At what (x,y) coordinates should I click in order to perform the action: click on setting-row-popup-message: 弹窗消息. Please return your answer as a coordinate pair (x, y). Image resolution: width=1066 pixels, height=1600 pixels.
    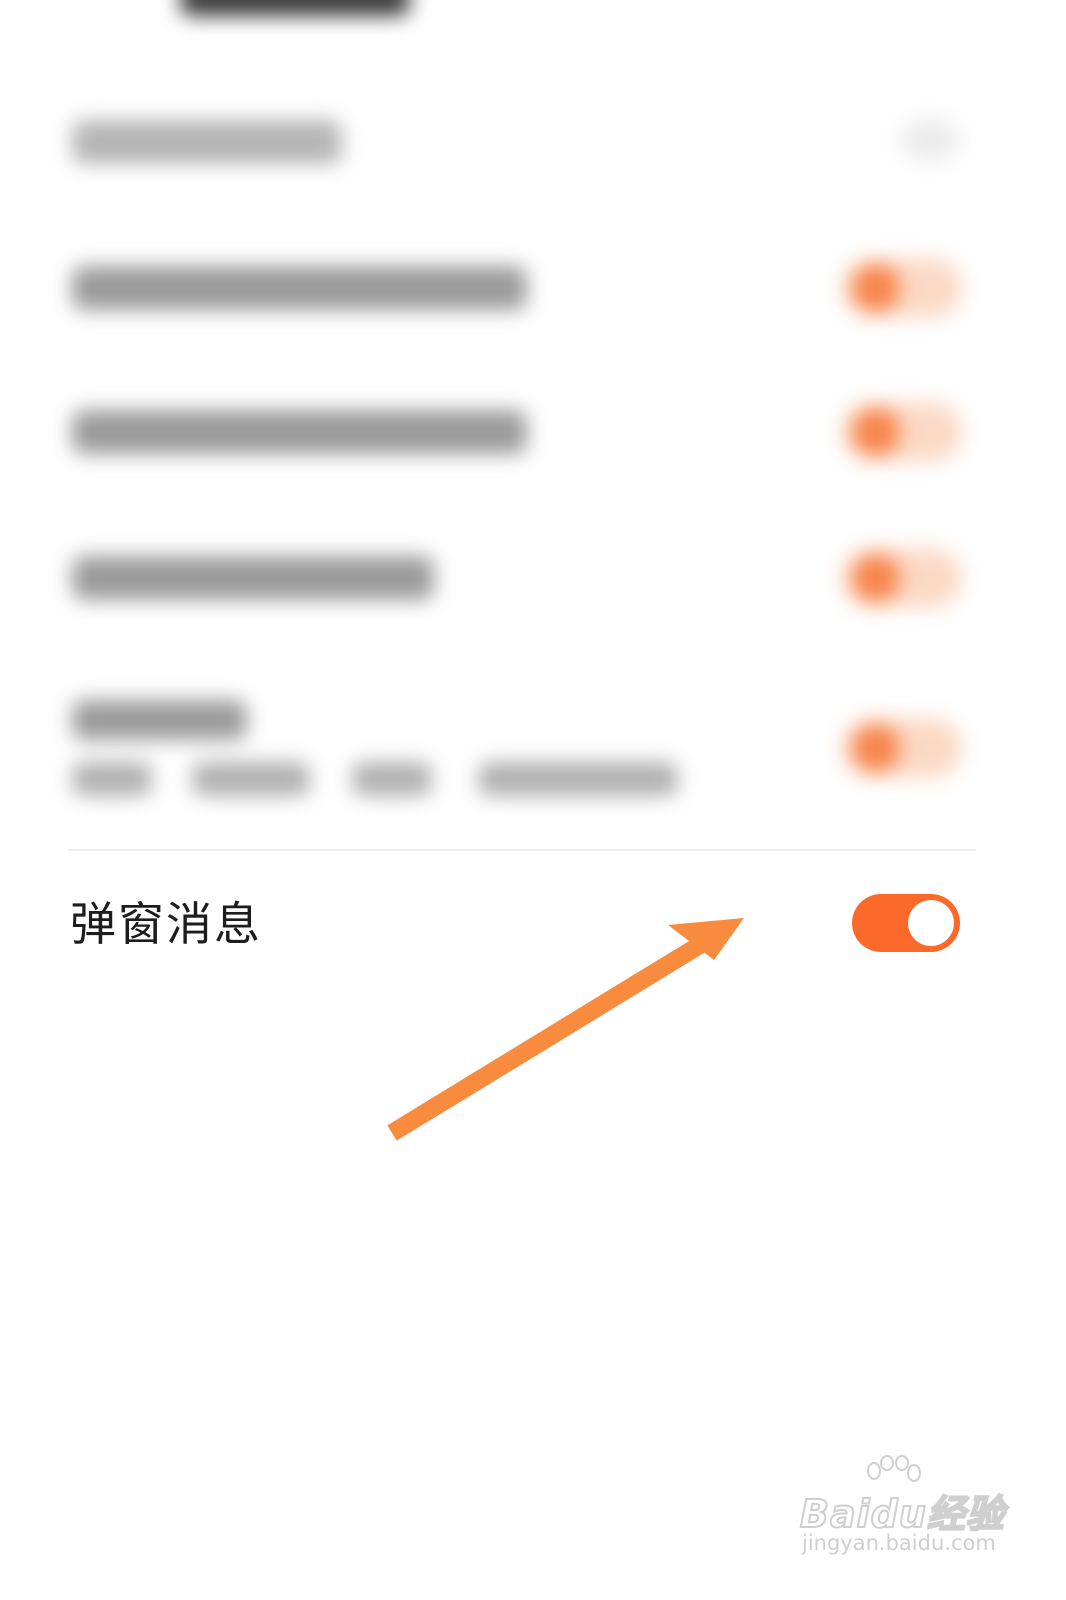
    Looking at the image, I should click on (533, 925).